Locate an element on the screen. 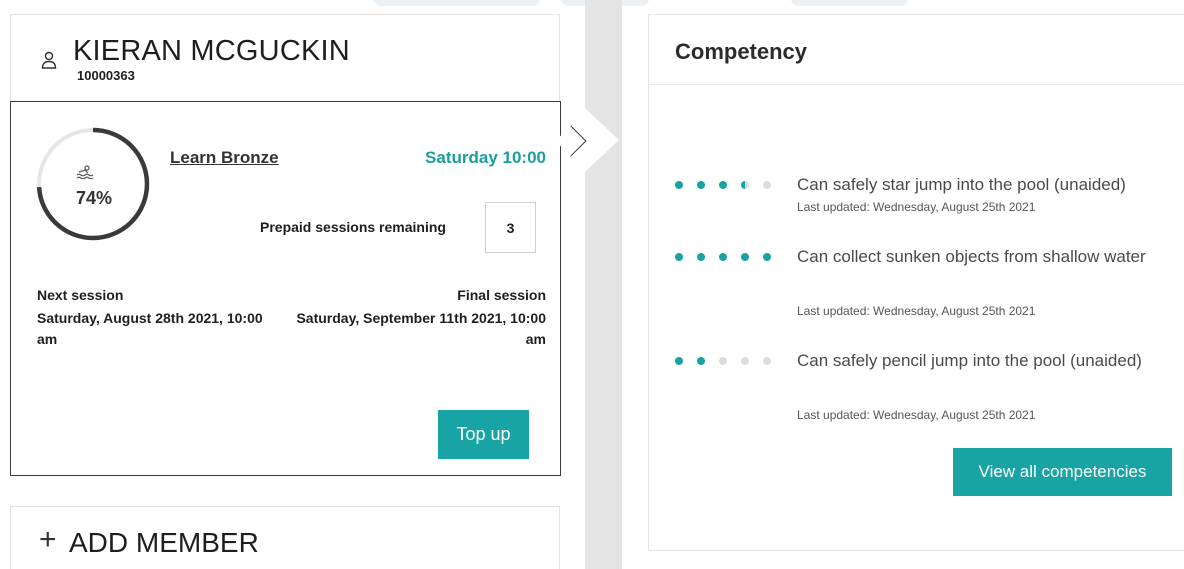  course-name-link: Learn Bronze is located at coordinates (224, 158).